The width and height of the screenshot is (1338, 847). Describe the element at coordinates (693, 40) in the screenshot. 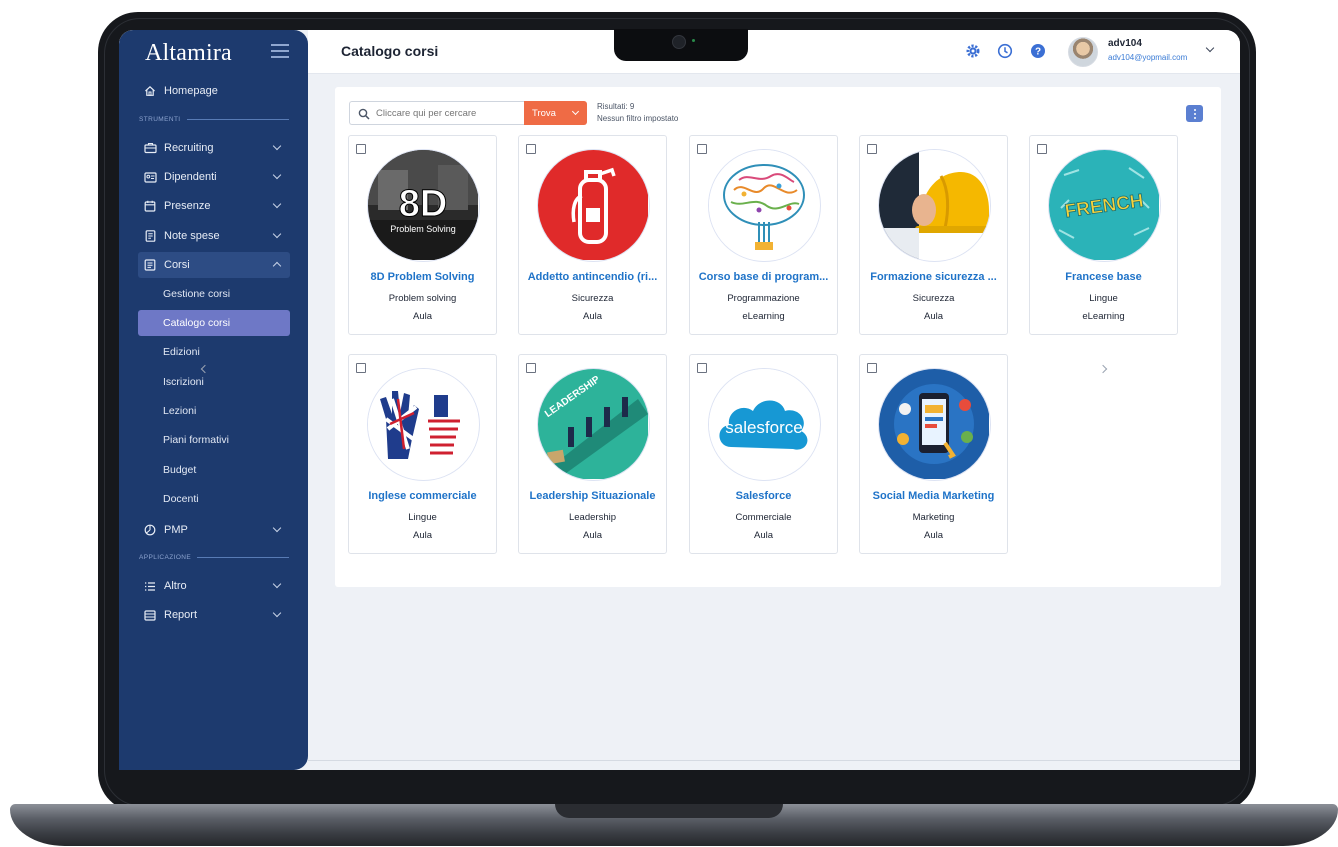

I see `camera-led` at that location.